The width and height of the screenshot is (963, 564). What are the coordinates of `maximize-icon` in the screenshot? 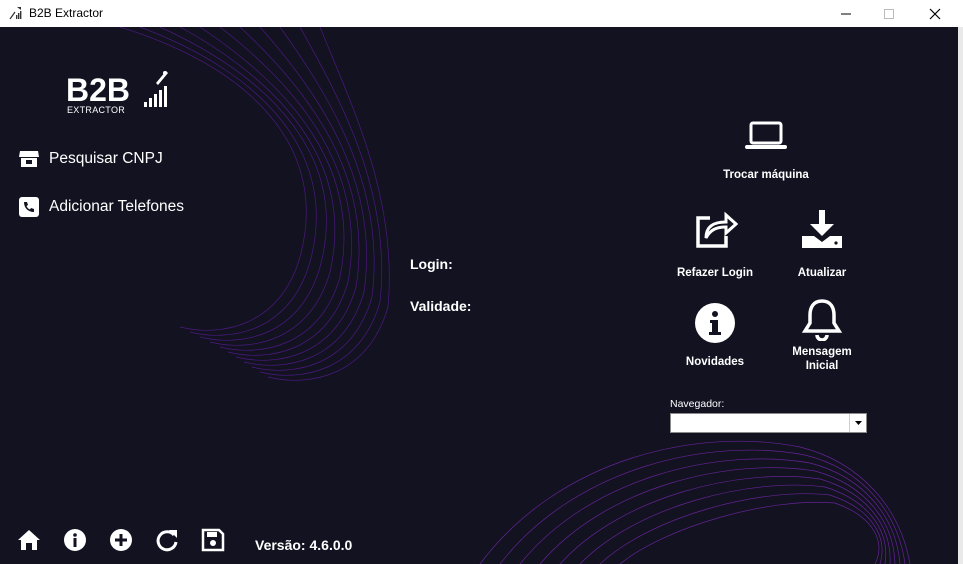 It's located at (889, 13).